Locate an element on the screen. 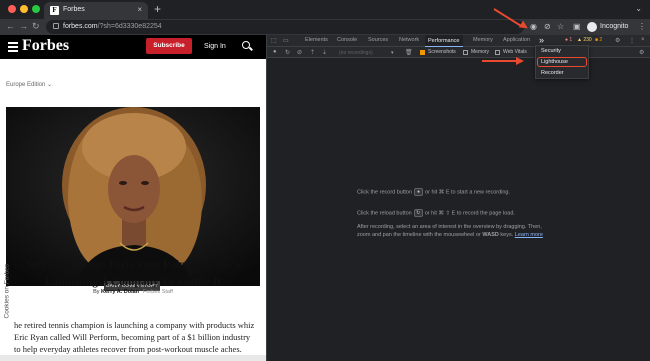 The width and height of the screenshot is (650, 361). side-panel-icon: ▣ is located at coordinates (577, 26).